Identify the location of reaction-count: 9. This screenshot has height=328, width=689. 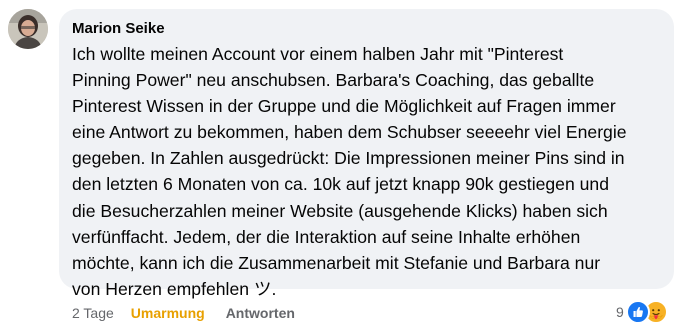
(620, 312).